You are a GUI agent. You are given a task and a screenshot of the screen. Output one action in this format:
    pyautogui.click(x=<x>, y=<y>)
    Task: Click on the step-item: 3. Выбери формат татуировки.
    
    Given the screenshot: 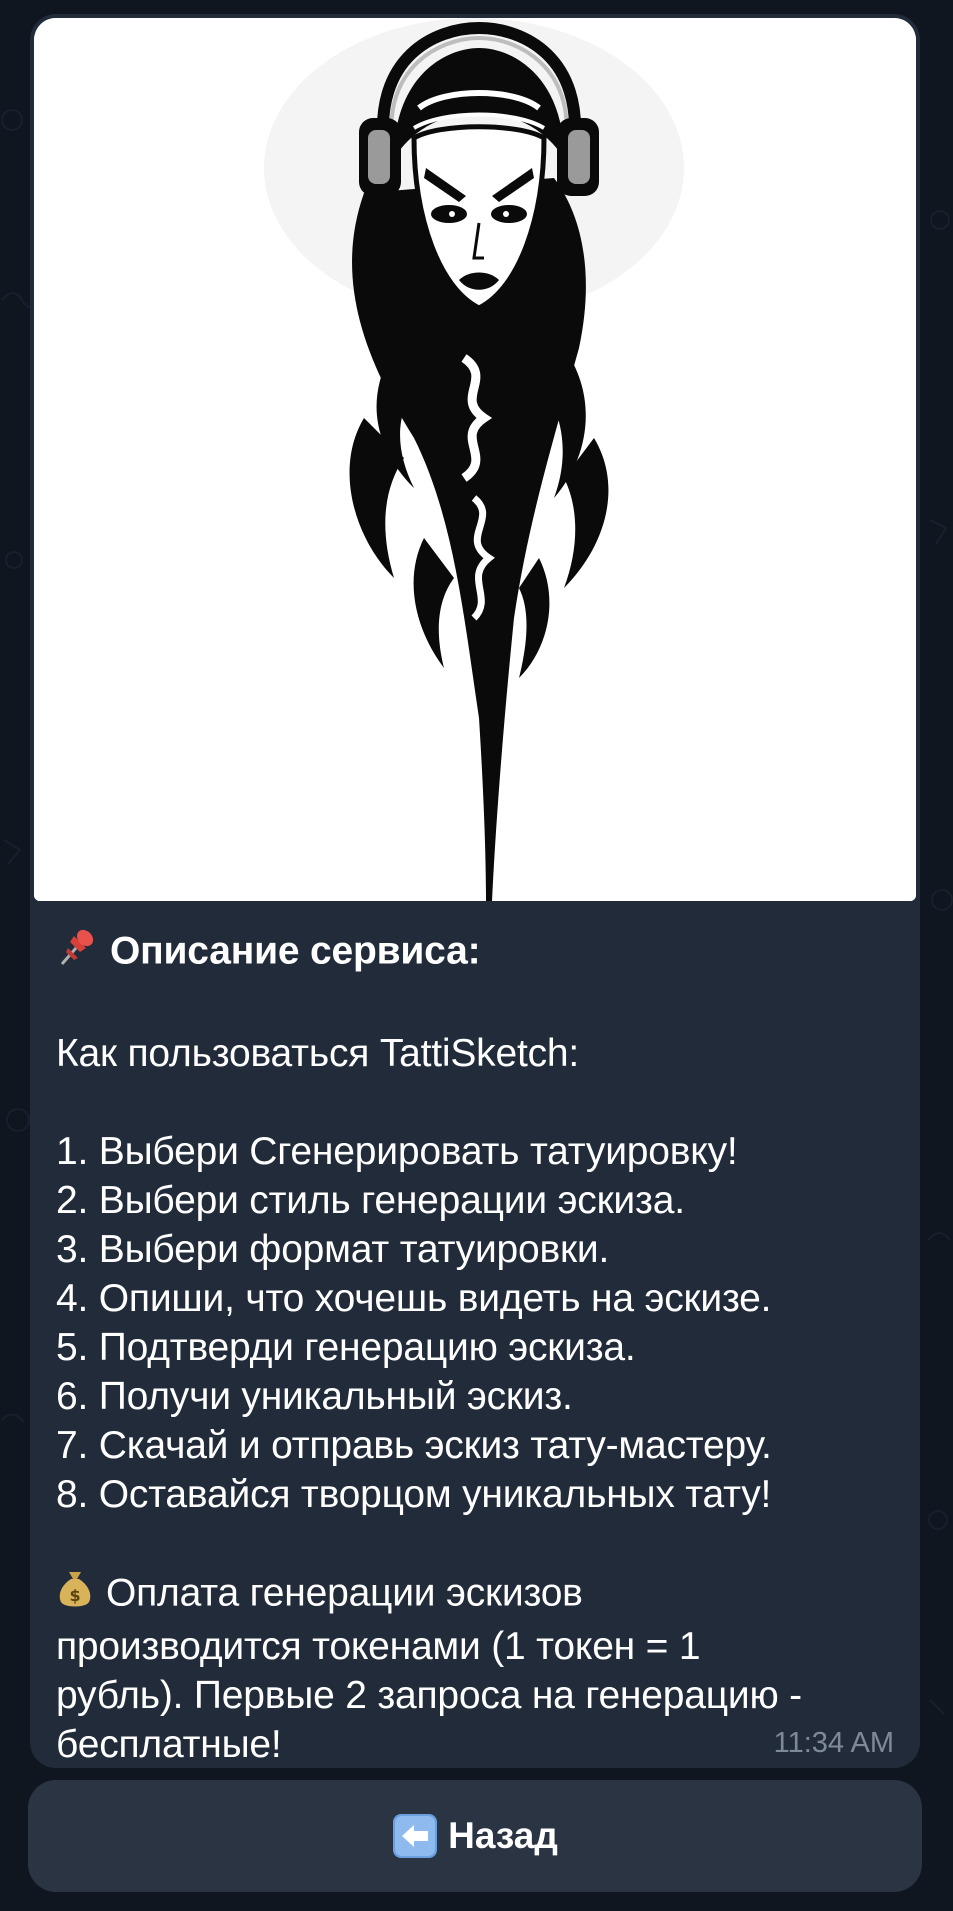 What is the action you would take?
    pyautogui.click(x=333, y=1249)
    